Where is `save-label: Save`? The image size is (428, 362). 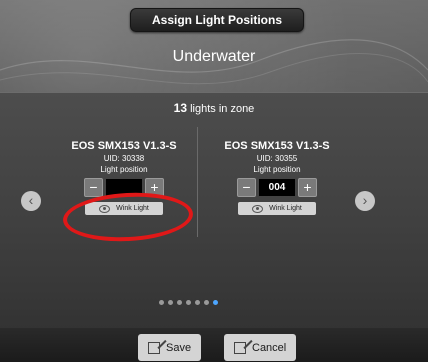 save-label: Save is located at coordinates (179, 347).